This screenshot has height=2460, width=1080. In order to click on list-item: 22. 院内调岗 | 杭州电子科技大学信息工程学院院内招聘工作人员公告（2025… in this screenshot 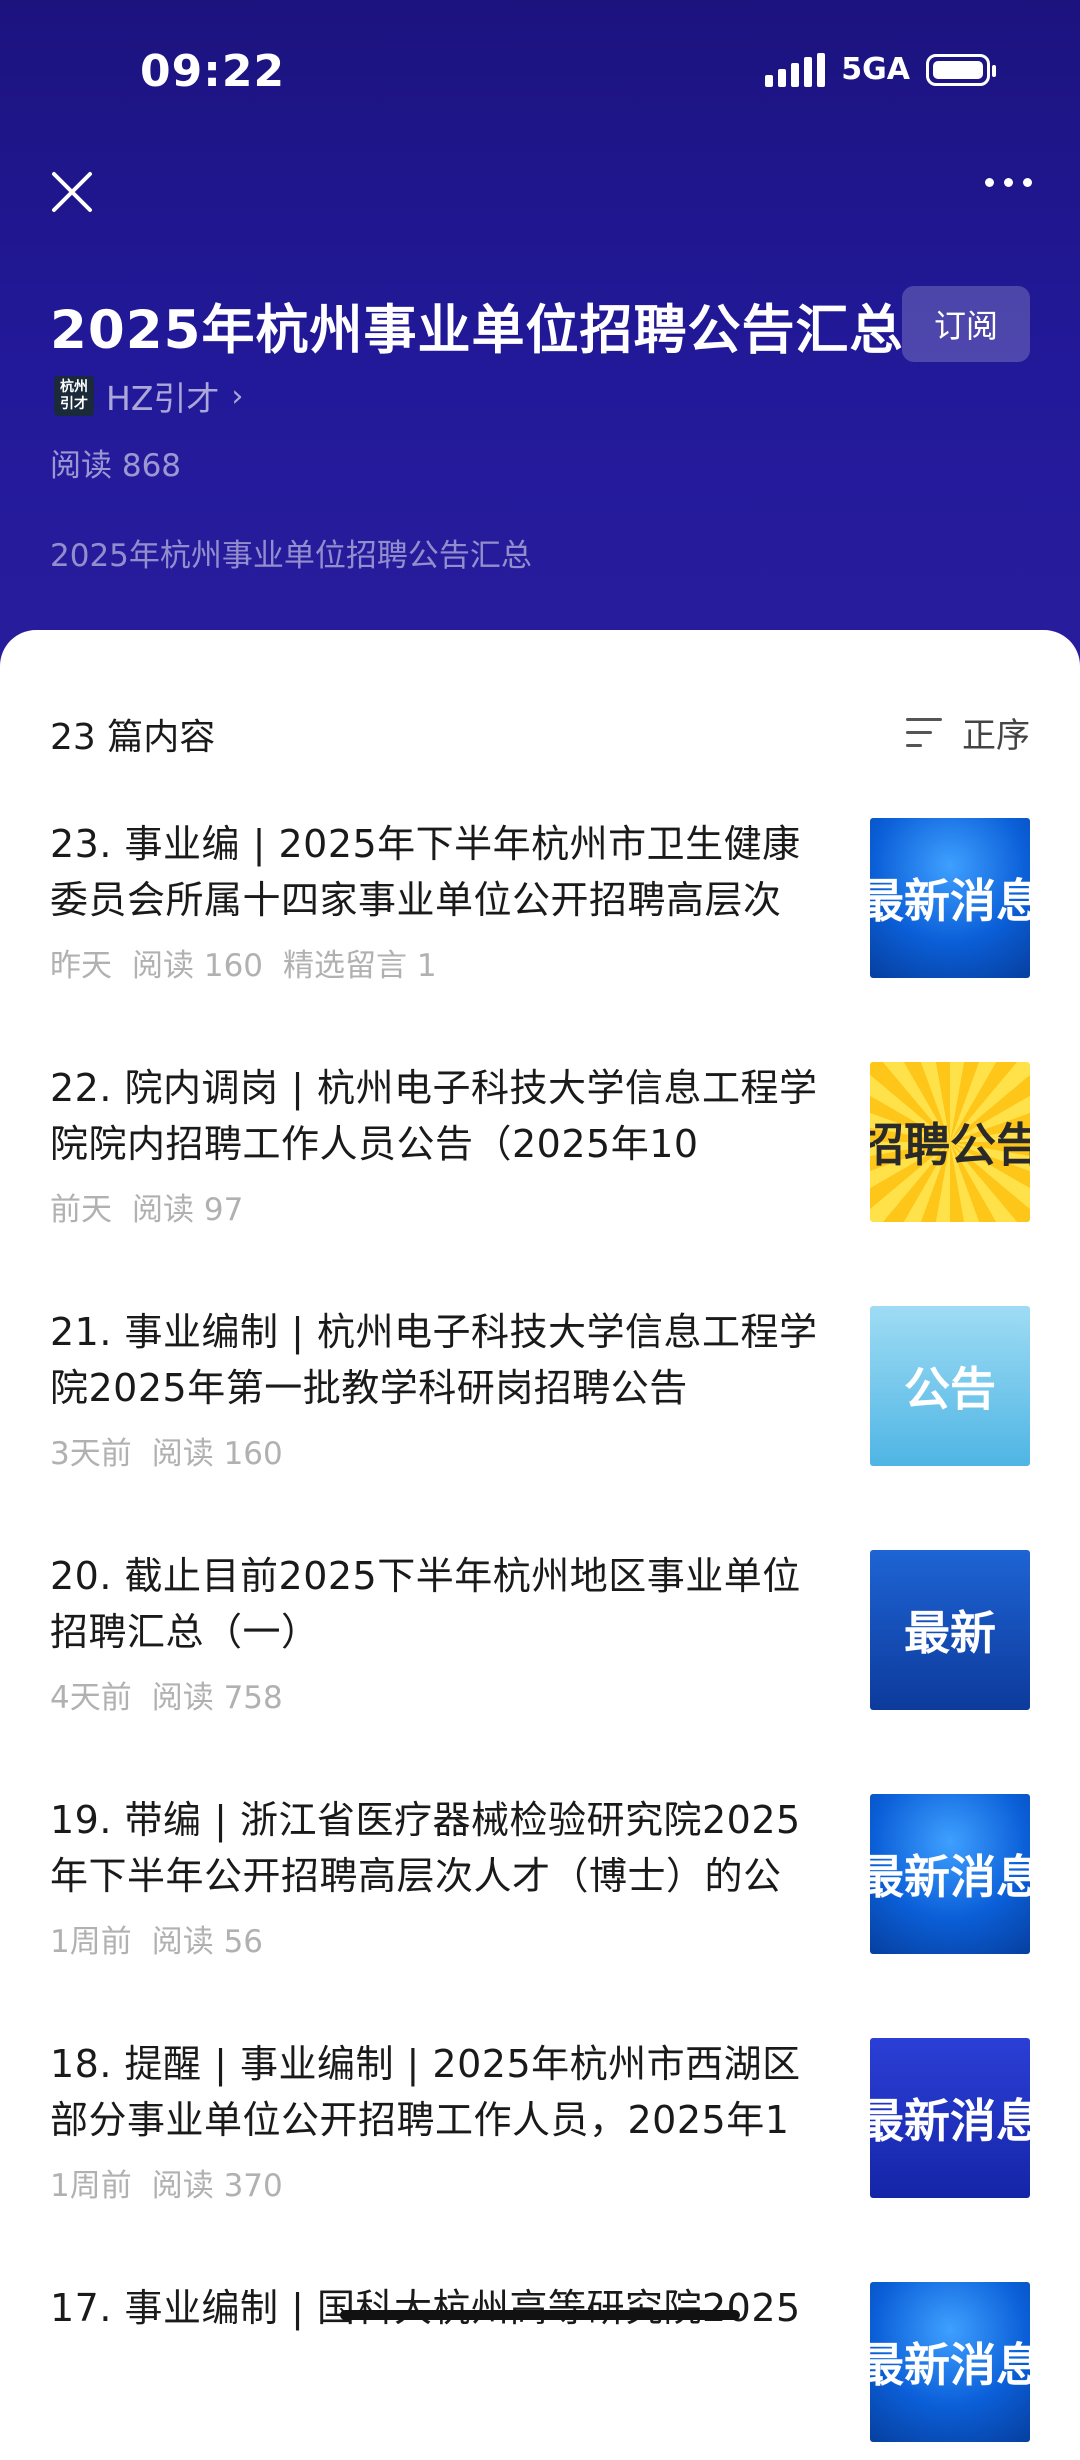, I will do `click(540, 1150)`.